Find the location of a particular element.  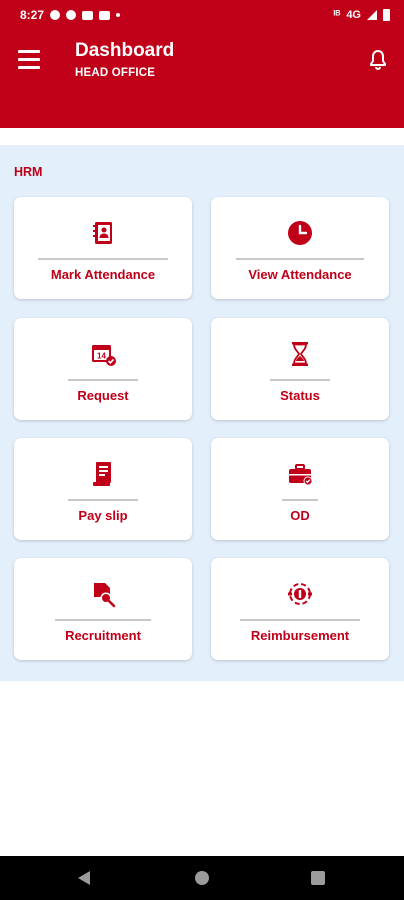

card-label: View Attendance is located at coordinates (300, 274).